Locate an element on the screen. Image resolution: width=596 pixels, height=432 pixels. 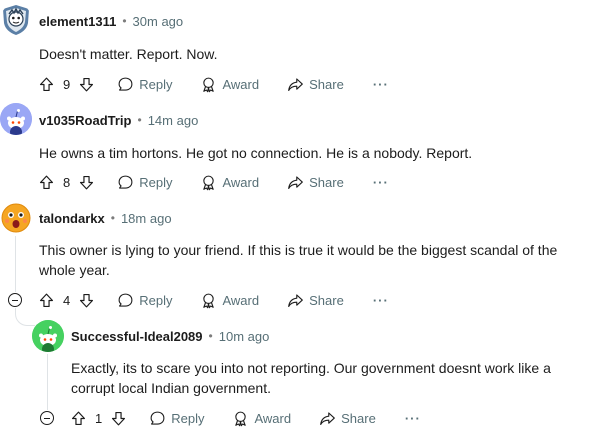
shield-avatar-icon is located at coordinates (16, 20).